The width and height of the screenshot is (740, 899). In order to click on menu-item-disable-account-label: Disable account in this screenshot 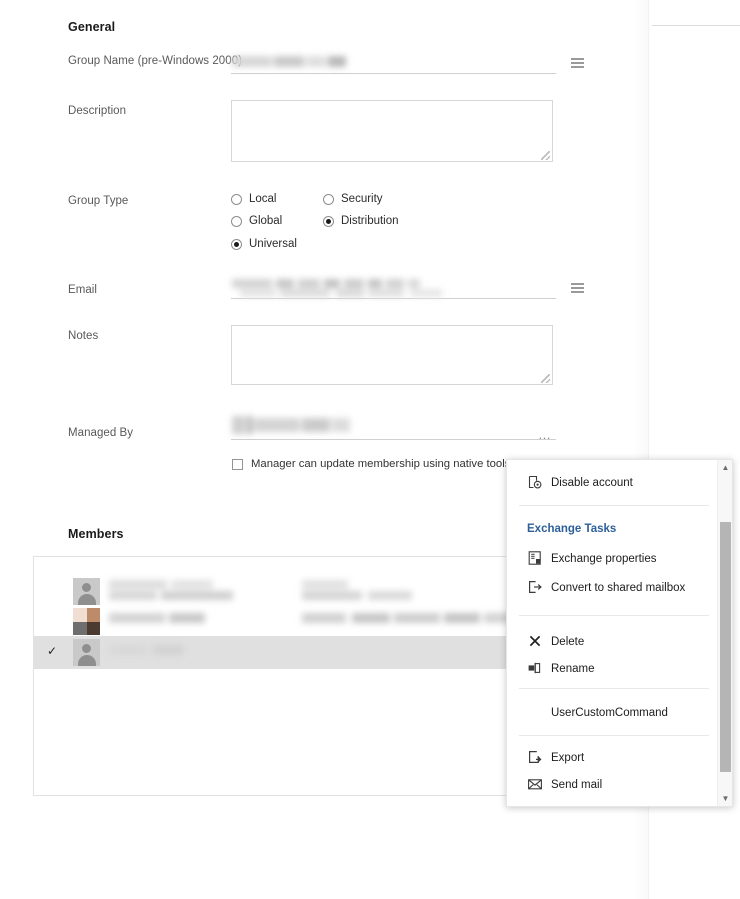, I will do `click(592, 482)`.